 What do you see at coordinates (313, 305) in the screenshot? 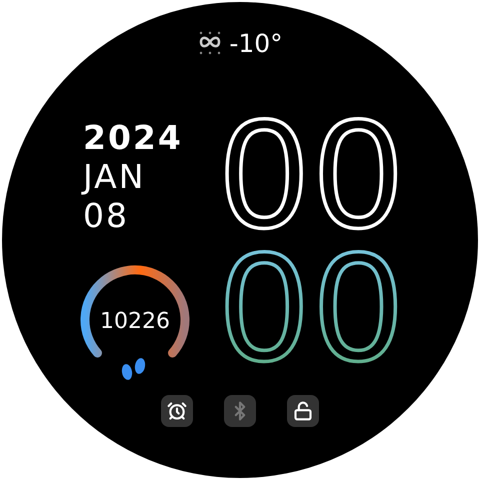
I see `minutes: 00` at bounding box center [313, 305].